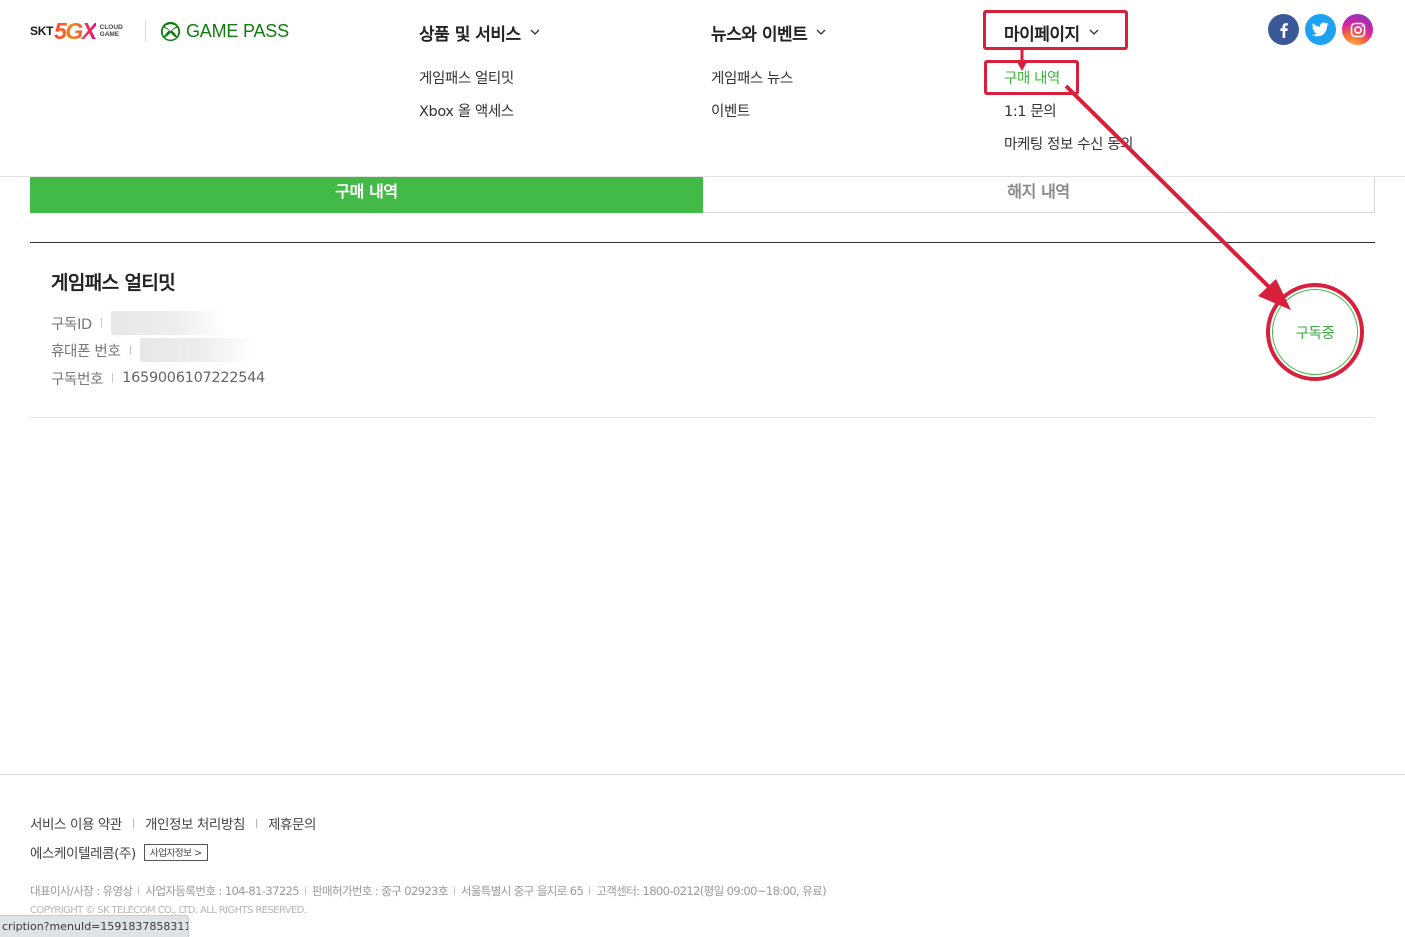  What do you see at coordinates (81, 891) in the screenshot?
I see `ceo-info: 대표이사/사장 : 유영상` at bounding box center [81, 891].